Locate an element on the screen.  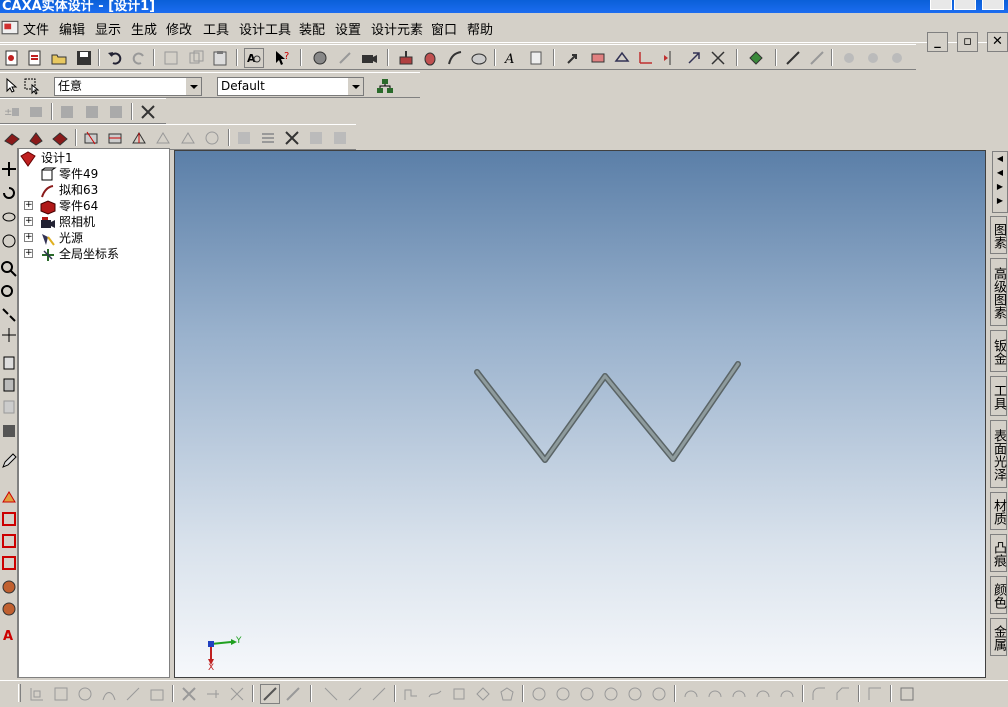
sketch-tangent-icon is located at coordinates (355, 694).